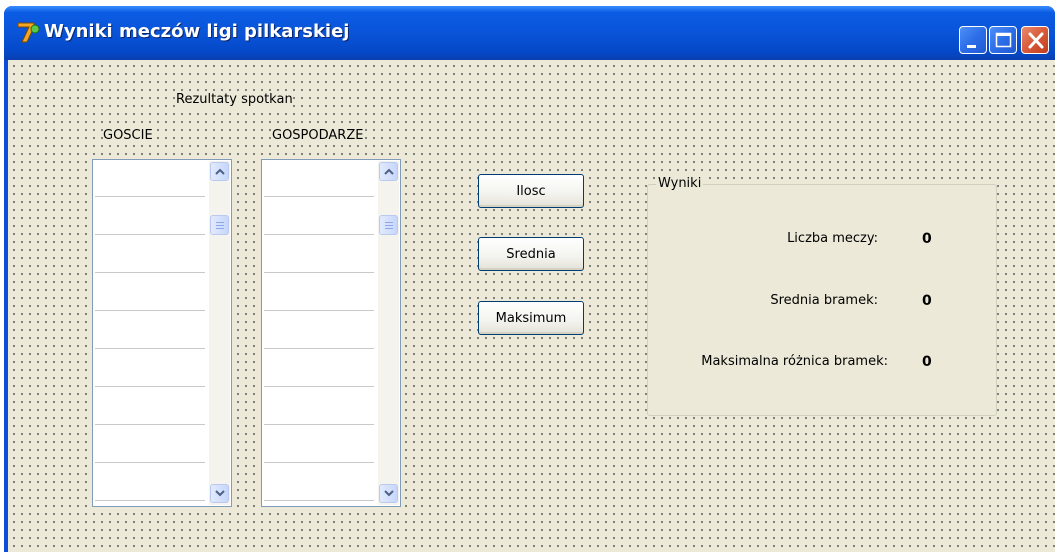 The width and height of the screenshot is (1055, 552). What do you see at coordinates (318, 136) in the screenshot?
I see `hosts-label: GOSPODARZE` at bounding box center [318, 136].